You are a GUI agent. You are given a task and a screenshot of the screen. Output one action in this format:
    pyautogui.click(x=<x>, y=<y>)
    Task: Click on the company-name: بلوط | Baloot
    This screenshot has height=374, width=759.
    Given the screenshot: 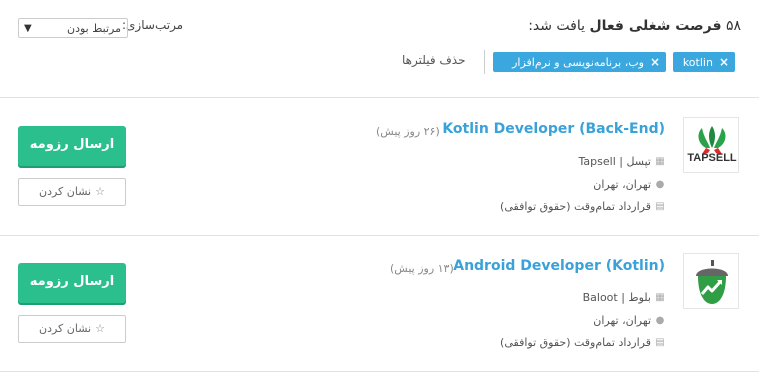 What is the action you would take?
    pyautogui.click(x=616, y=297)
    